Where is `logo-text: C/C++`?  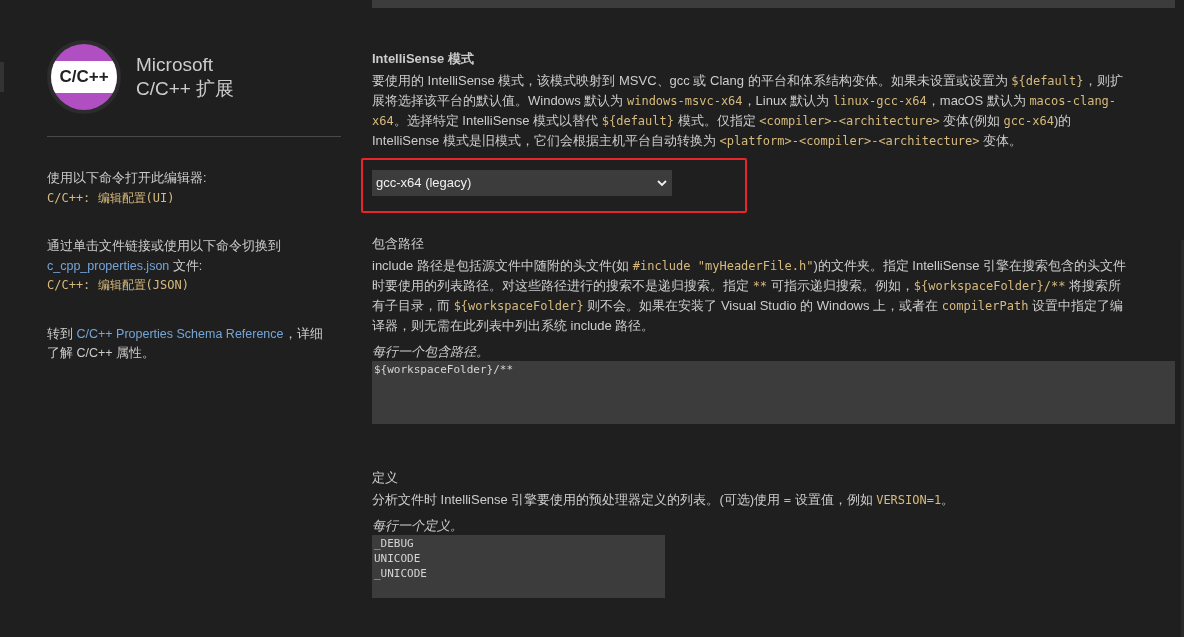
logo-text: C/C++ is located at coordinates (84, 77).